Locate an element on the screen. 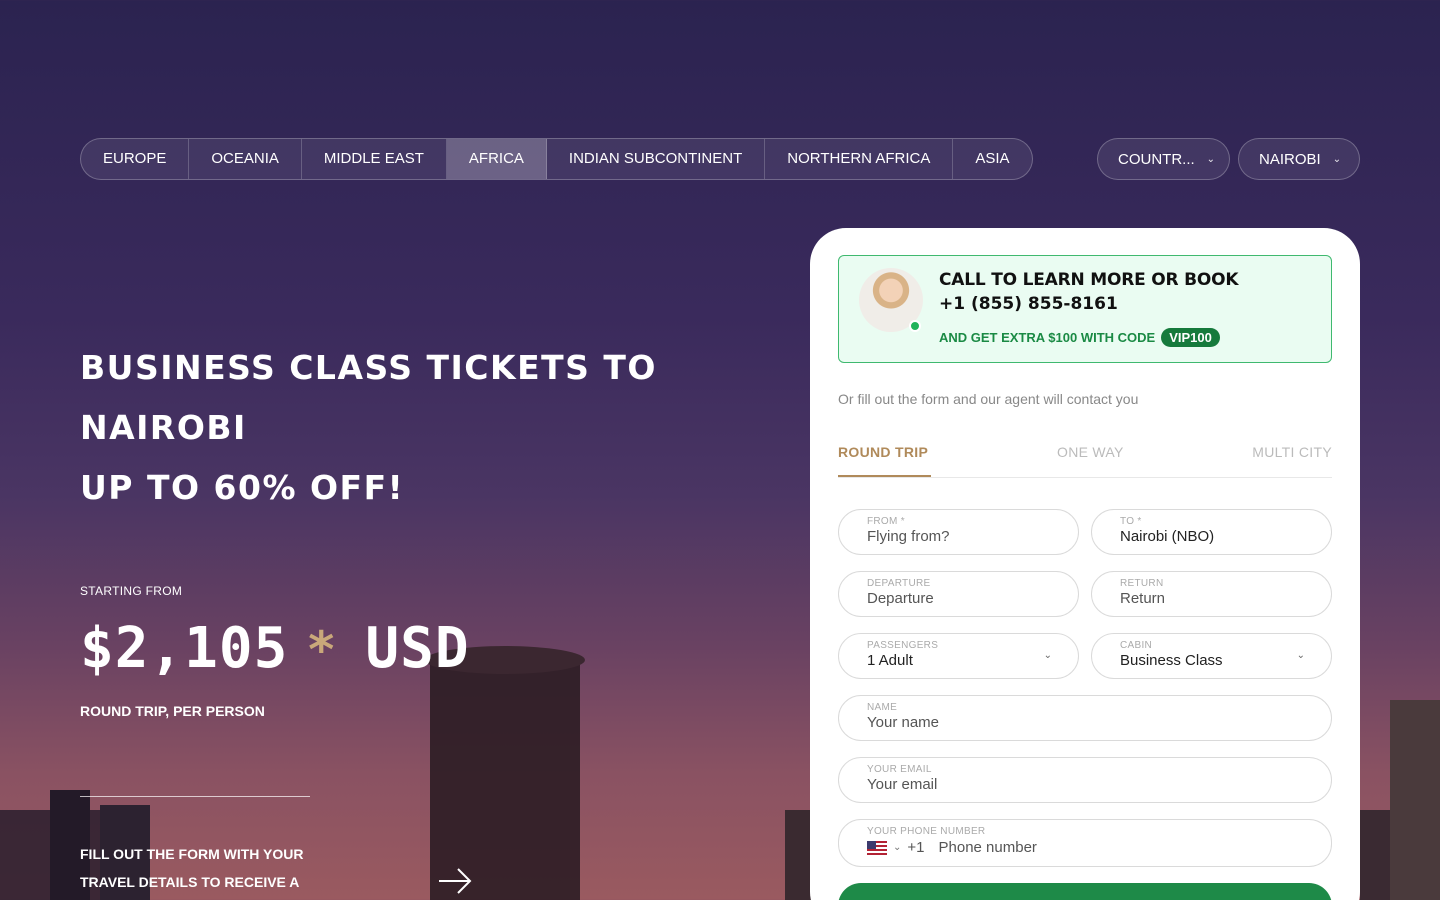 This screenshot has height=900, width=1440. passengers-label: PASSENGERS is located at coordinates (903, 645).